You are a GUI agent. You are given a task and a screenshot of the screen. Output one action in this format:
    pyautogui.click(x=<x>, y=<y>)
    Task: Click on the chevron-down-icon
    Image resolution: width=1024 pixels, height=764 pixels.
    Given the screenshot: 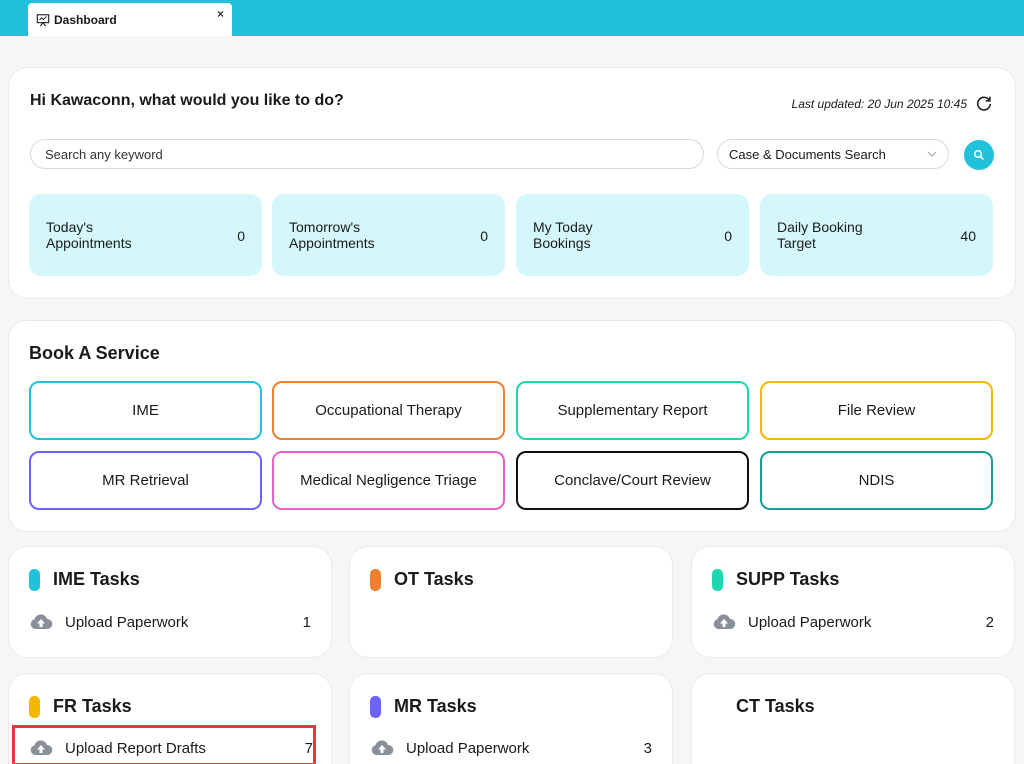 What is the action you would take?
    pyautogui.click(x=932, y=154)
    